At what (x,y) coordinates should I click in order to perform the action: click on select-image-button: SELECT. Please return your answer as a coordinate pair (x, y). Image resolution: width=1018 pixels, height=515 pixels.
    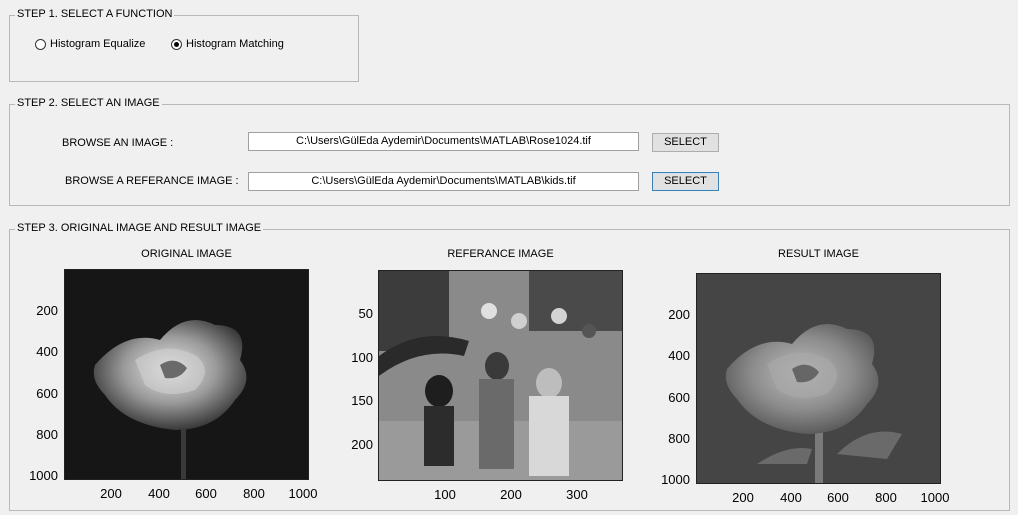
    Looking at the image, I should click on (685, 142).